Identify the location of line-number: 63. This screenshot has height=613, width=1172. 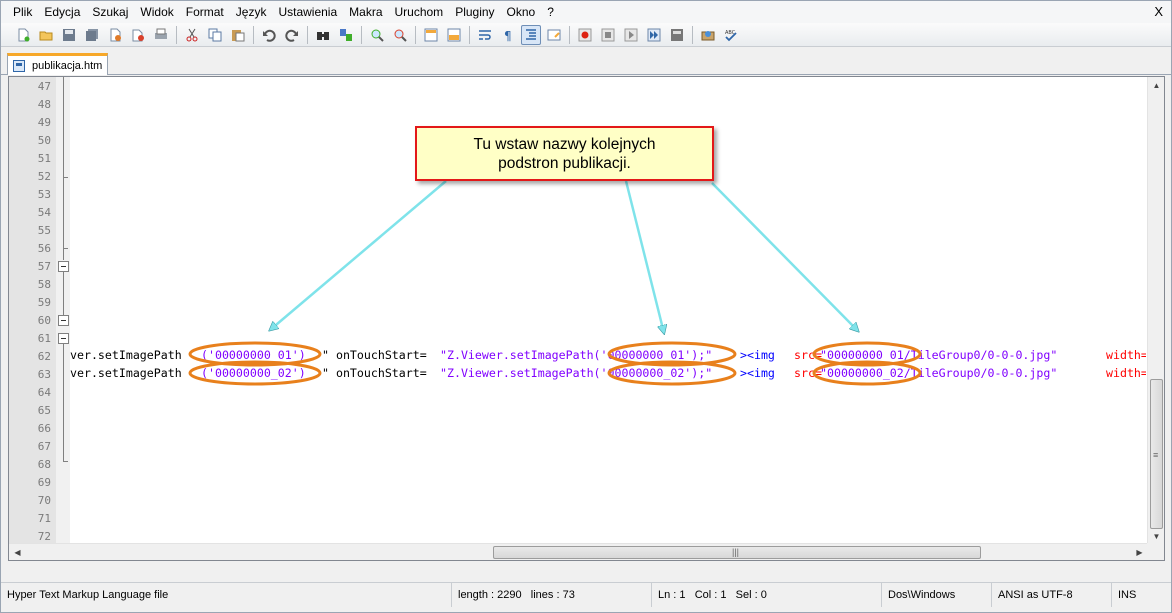
(44, 374).